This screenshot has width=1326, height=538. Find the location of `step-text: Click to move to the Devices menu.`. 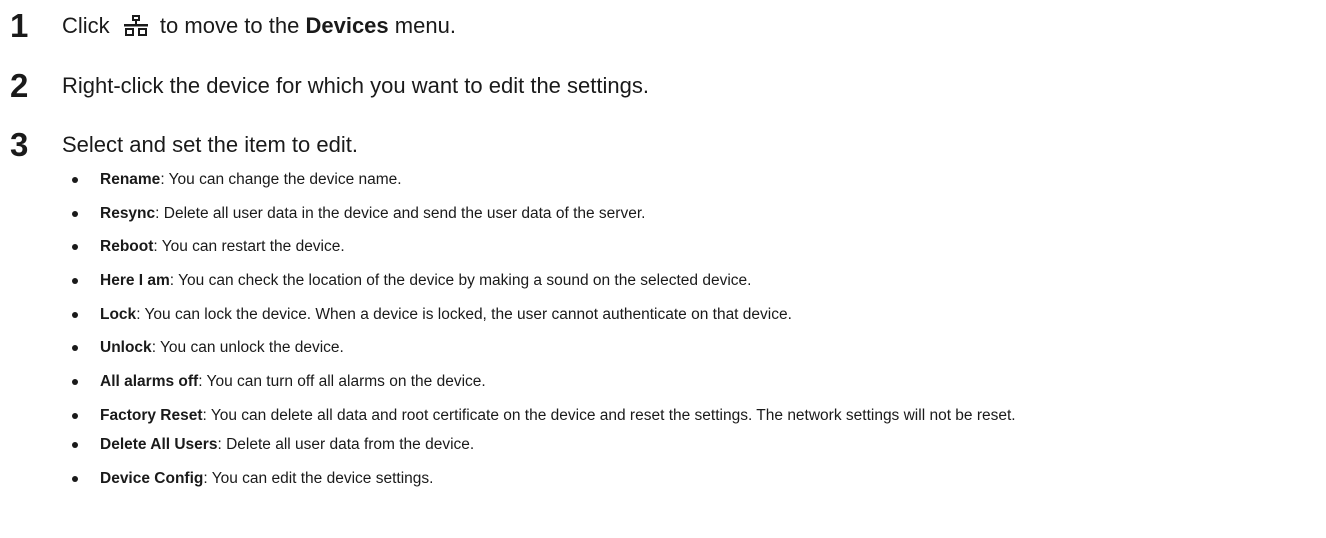

step-text: Click to move to the Devices menu. is located at coordinates (259, 28).